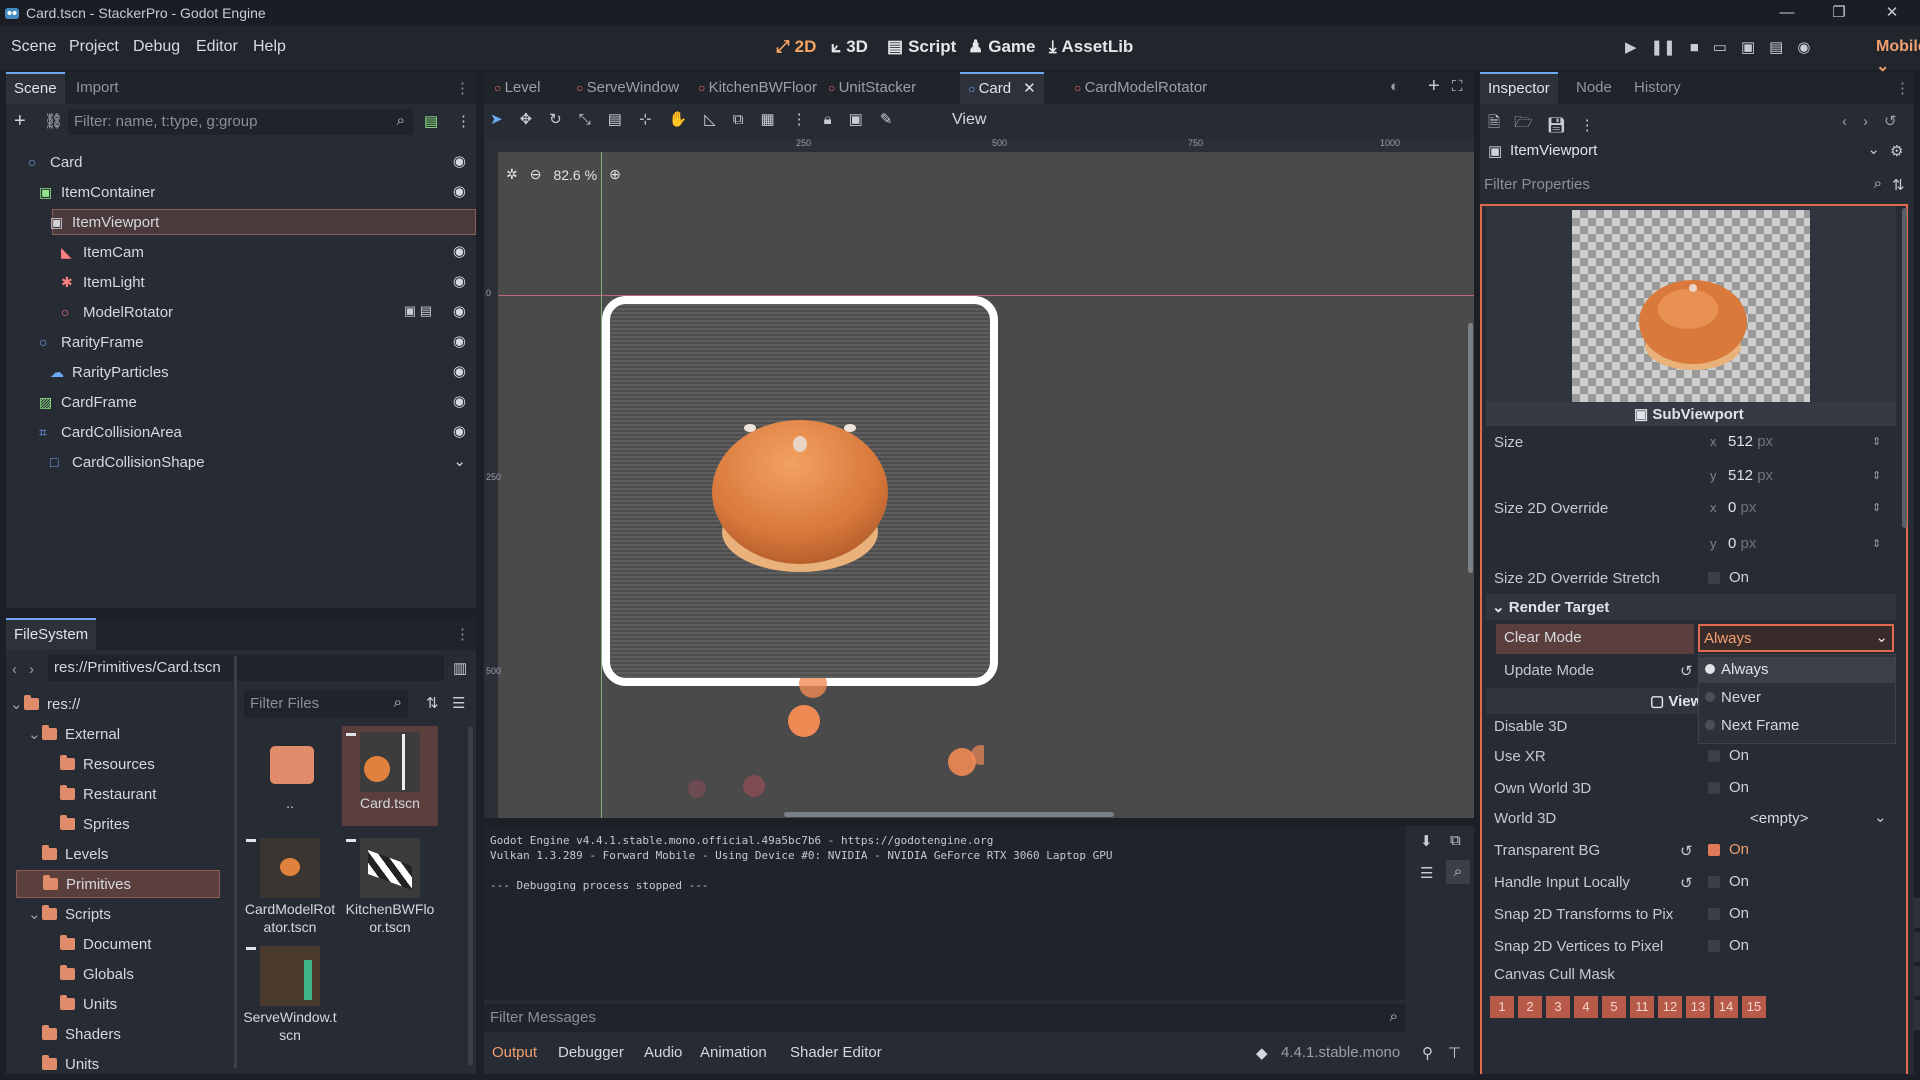 The image size is (1920, 1080). Describe the element at coordinates (591, 1052) in the screenshot. I see `tab-debugger: Debugger` at that location.